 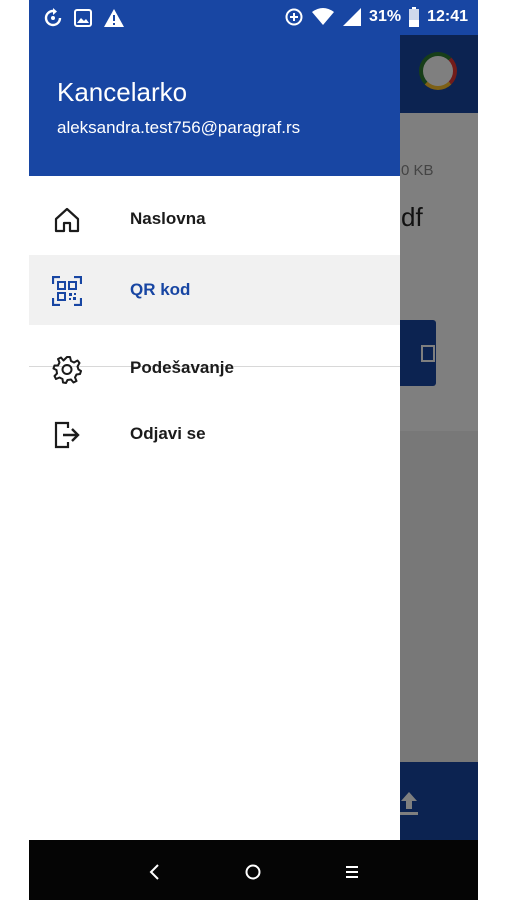 I want to click on battery-percent: 31%, so click(x=385, y=16).